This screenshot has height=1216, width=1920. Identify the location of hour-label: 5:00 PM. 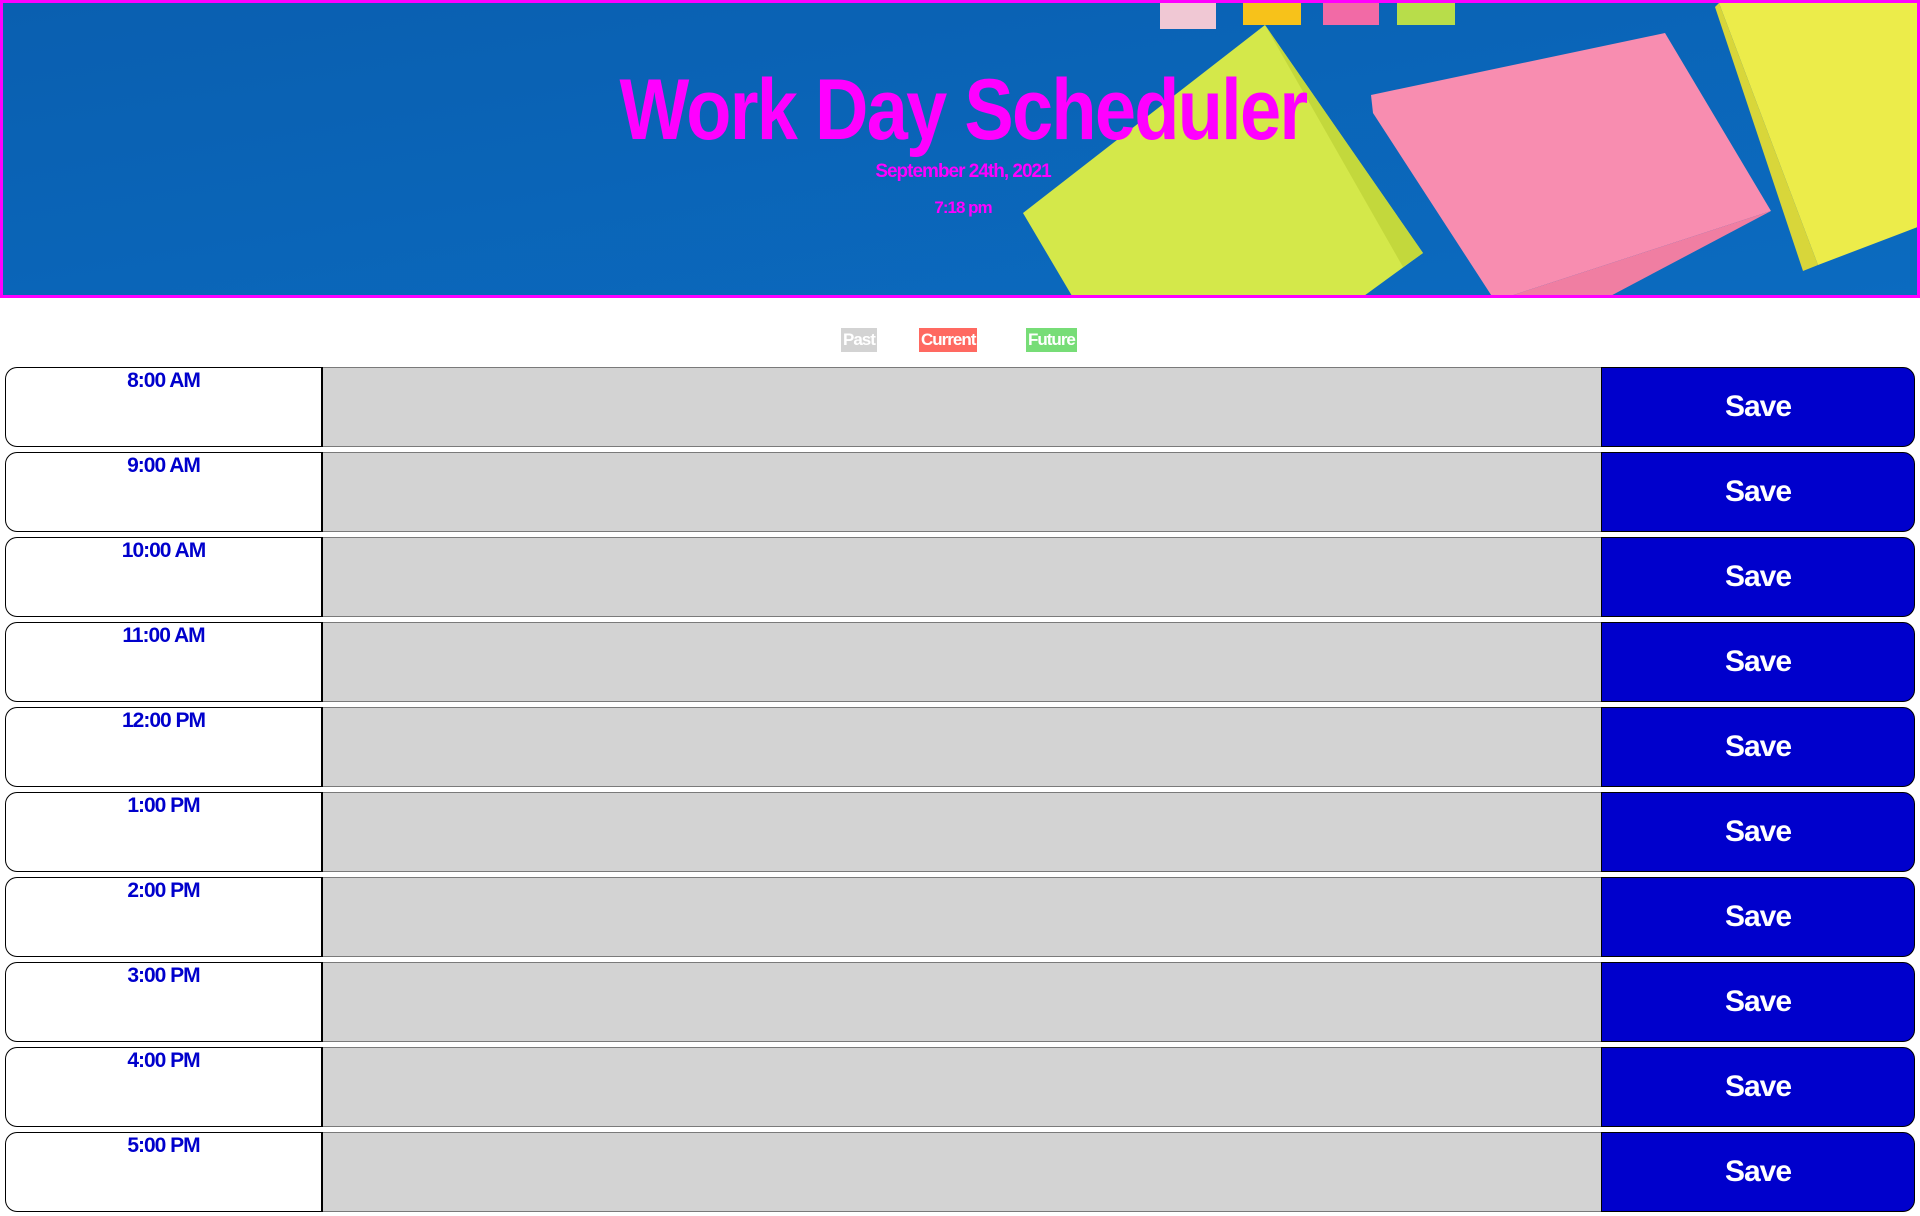
(163, 1145).